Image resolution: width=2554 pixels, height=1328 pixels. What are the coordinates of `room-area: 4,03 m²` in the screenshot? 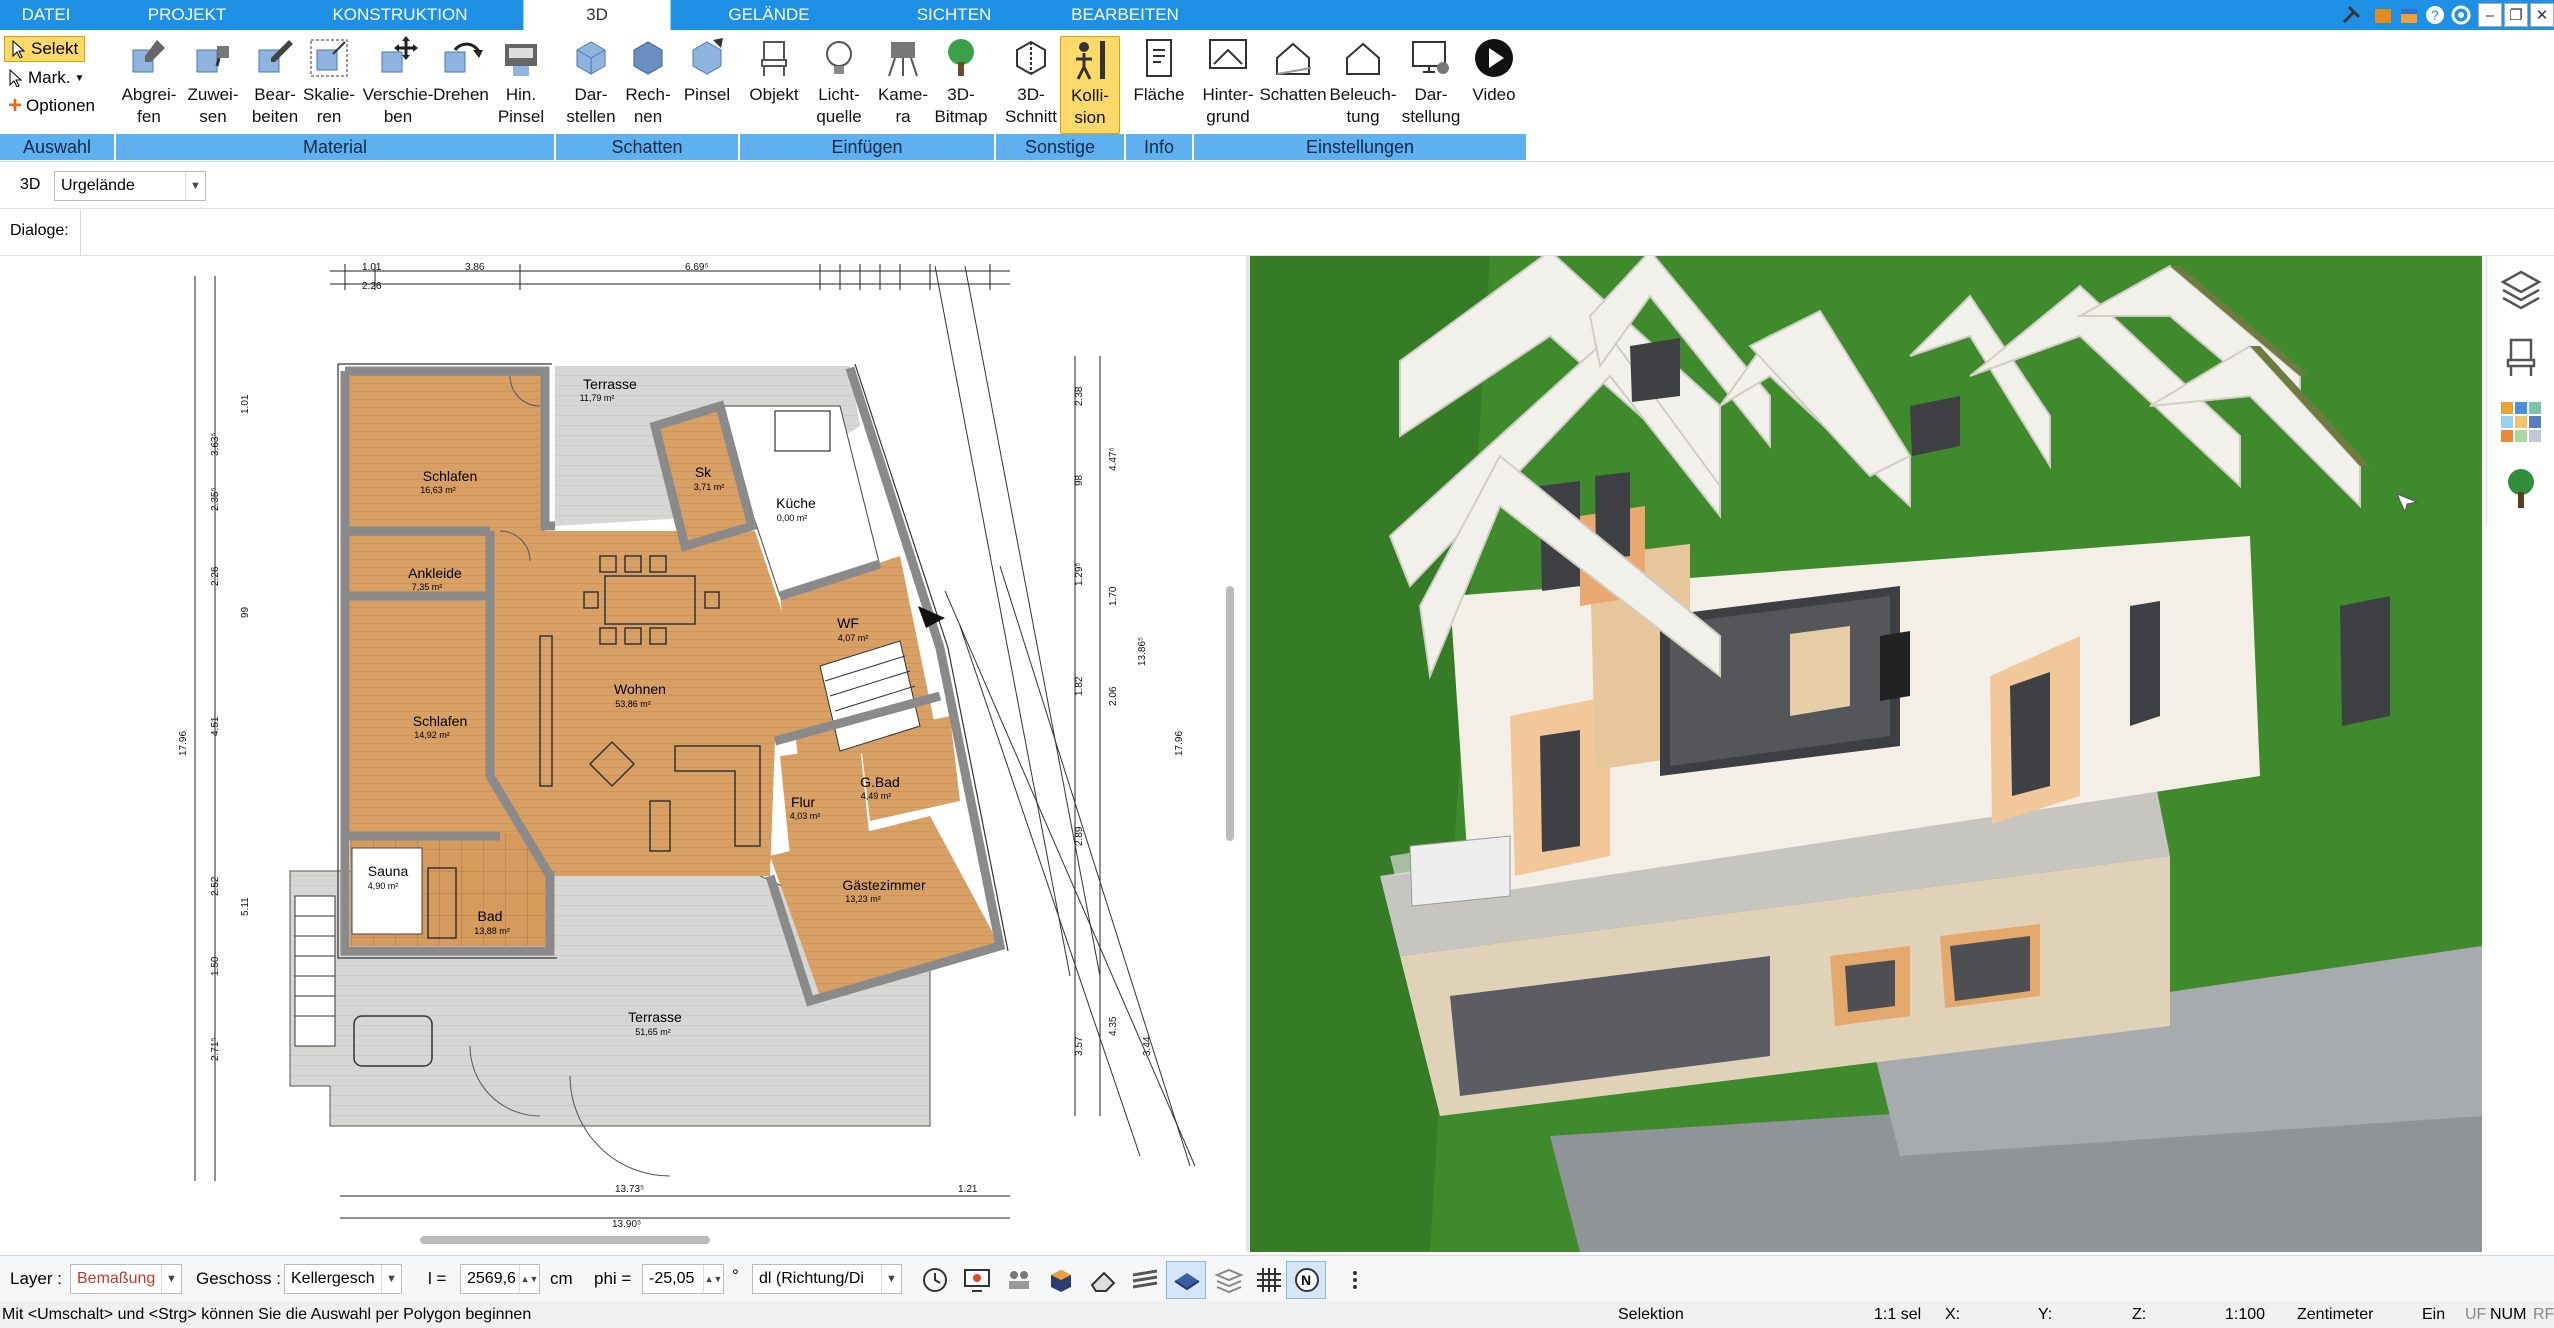 It's located at (805, 816).